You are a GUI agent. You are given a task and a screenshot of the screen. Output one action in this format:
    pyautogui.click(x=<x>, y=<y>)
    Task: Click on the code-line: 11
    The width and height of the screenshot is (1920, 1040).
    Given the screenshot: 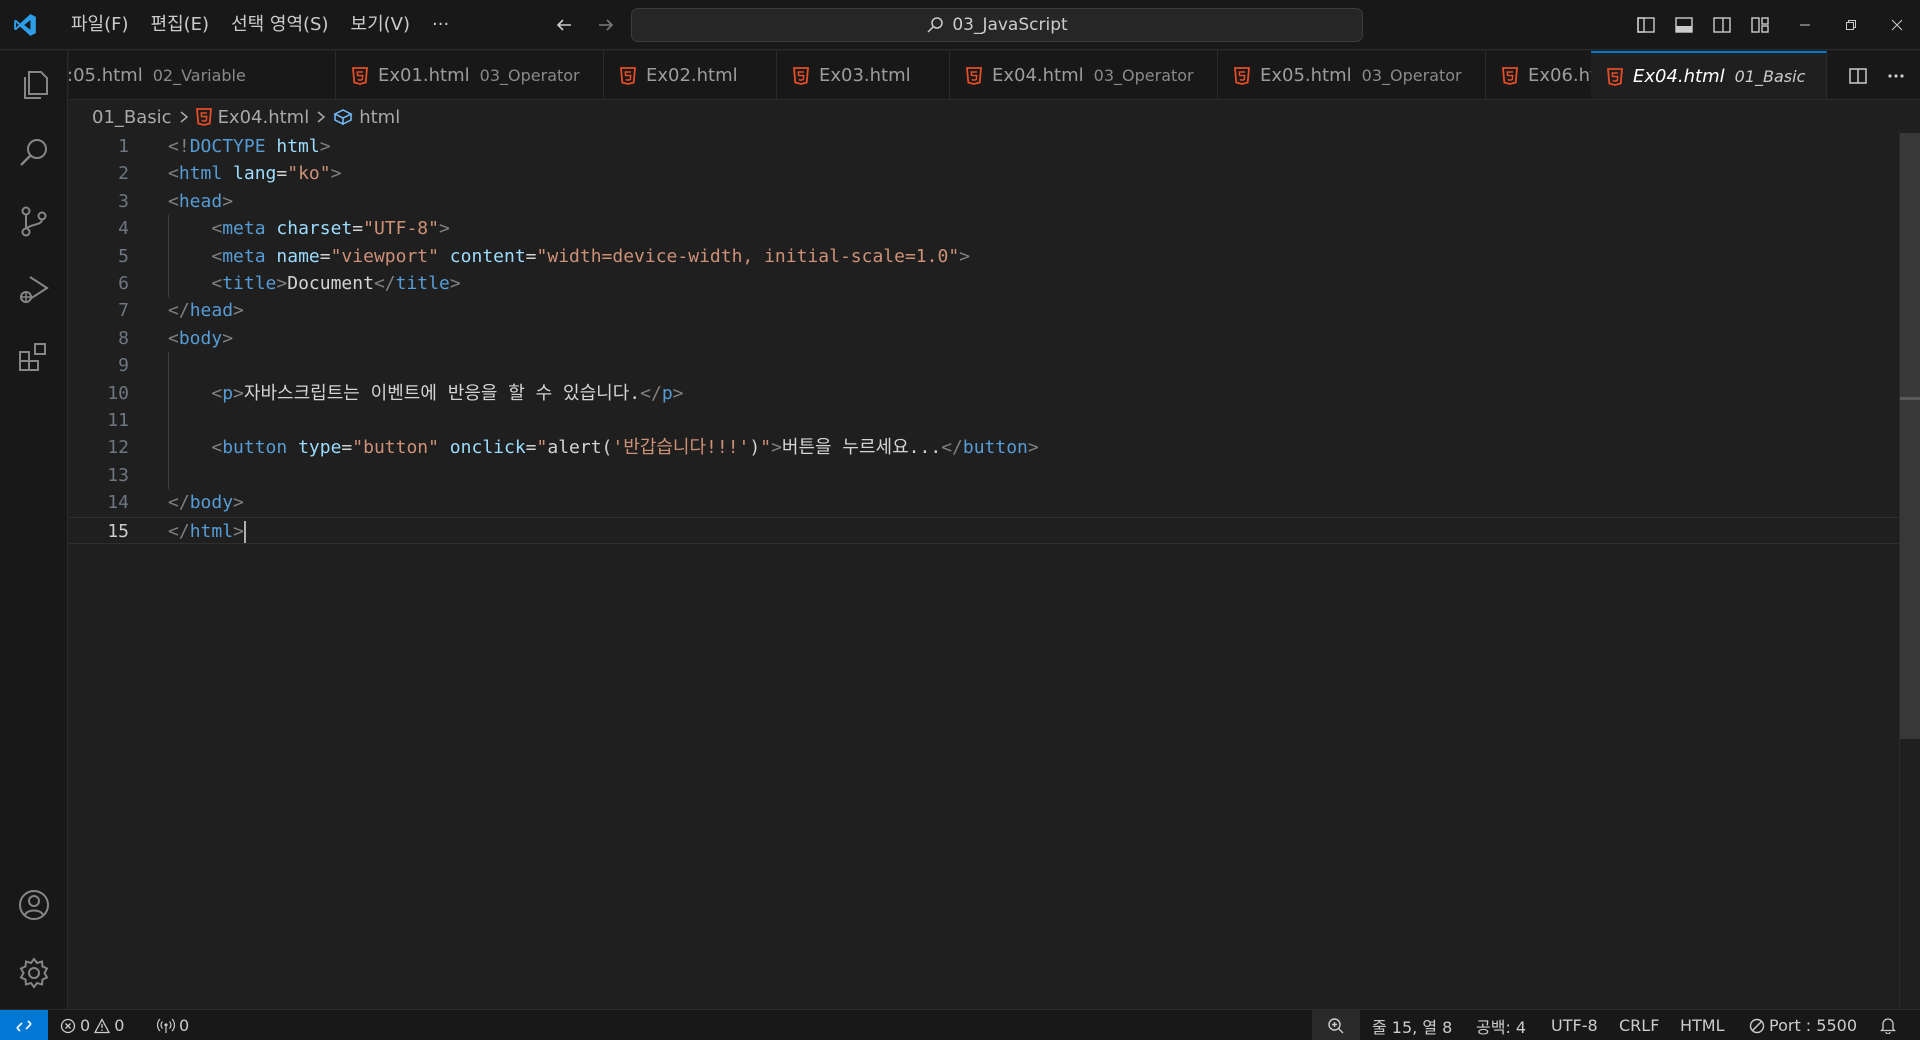 What is the action you would take?
    pyautogui.click(x=984, y=420)
    